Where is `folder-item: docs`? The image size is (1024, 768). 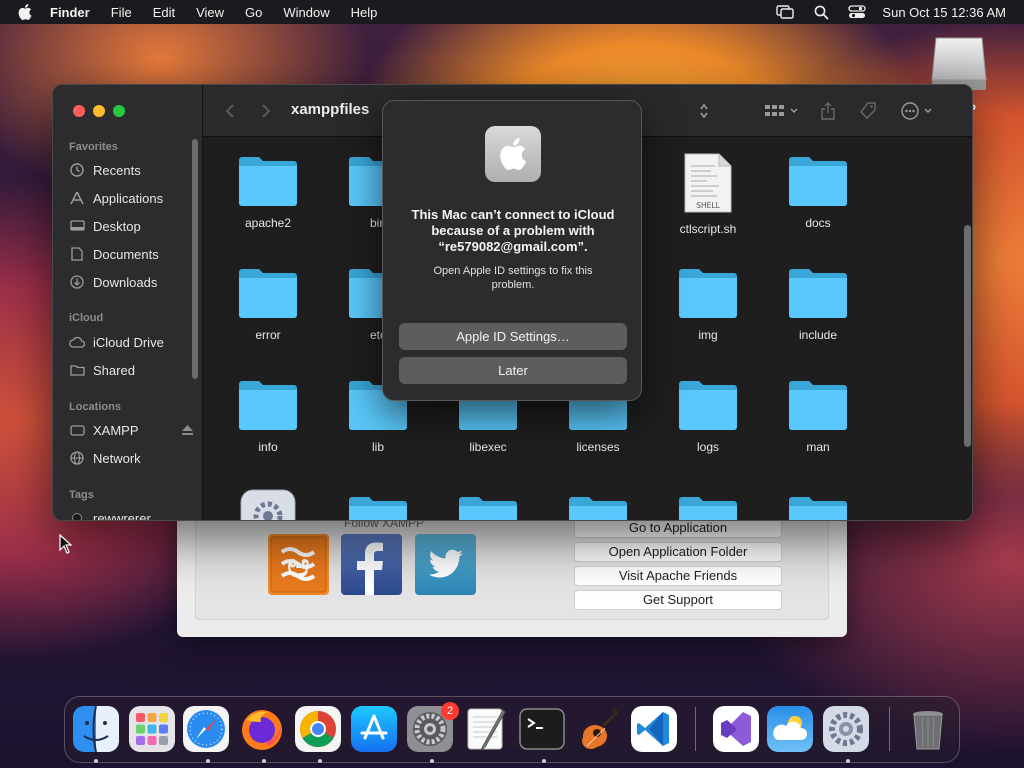 folder-item: docs is located at coordinates (818, 191).